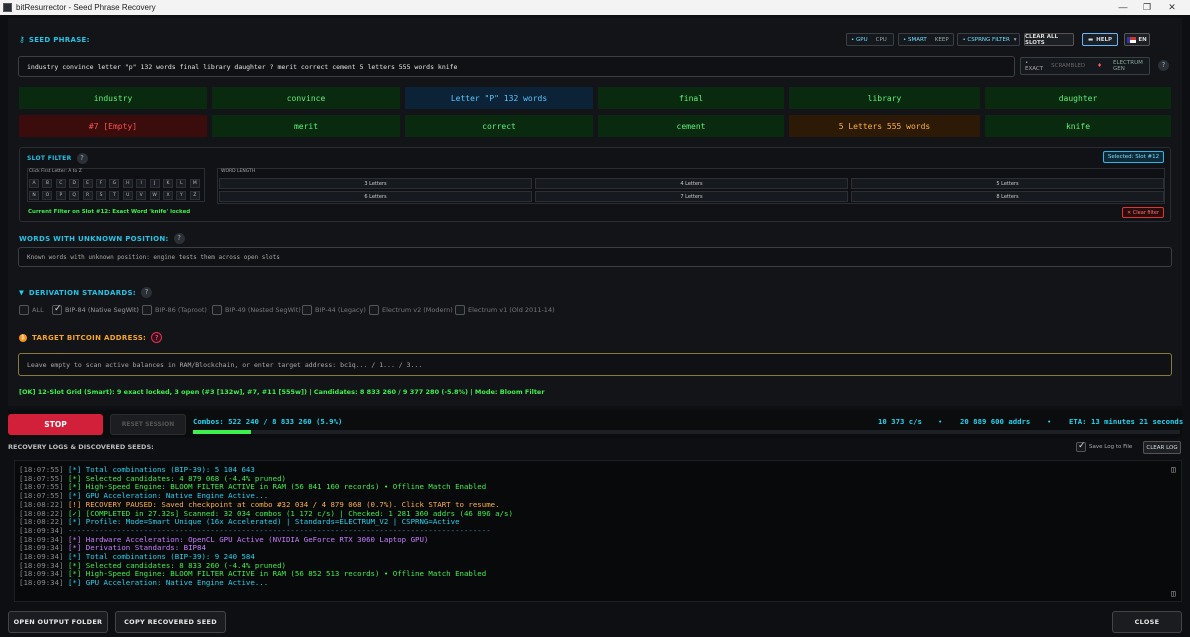 This screenshot has height=637, width=1190. What do you see at coordinates (179, 238) in the screenshot?
I see `unknown-words-help-icon: ?` at bounding box center [179, 238].